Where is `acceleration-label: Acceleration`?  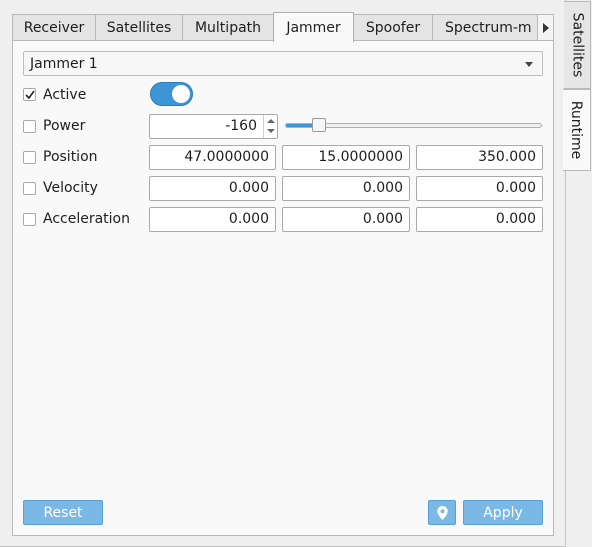
acceleration-label: Acceleration is located at coordinates (86, 219).